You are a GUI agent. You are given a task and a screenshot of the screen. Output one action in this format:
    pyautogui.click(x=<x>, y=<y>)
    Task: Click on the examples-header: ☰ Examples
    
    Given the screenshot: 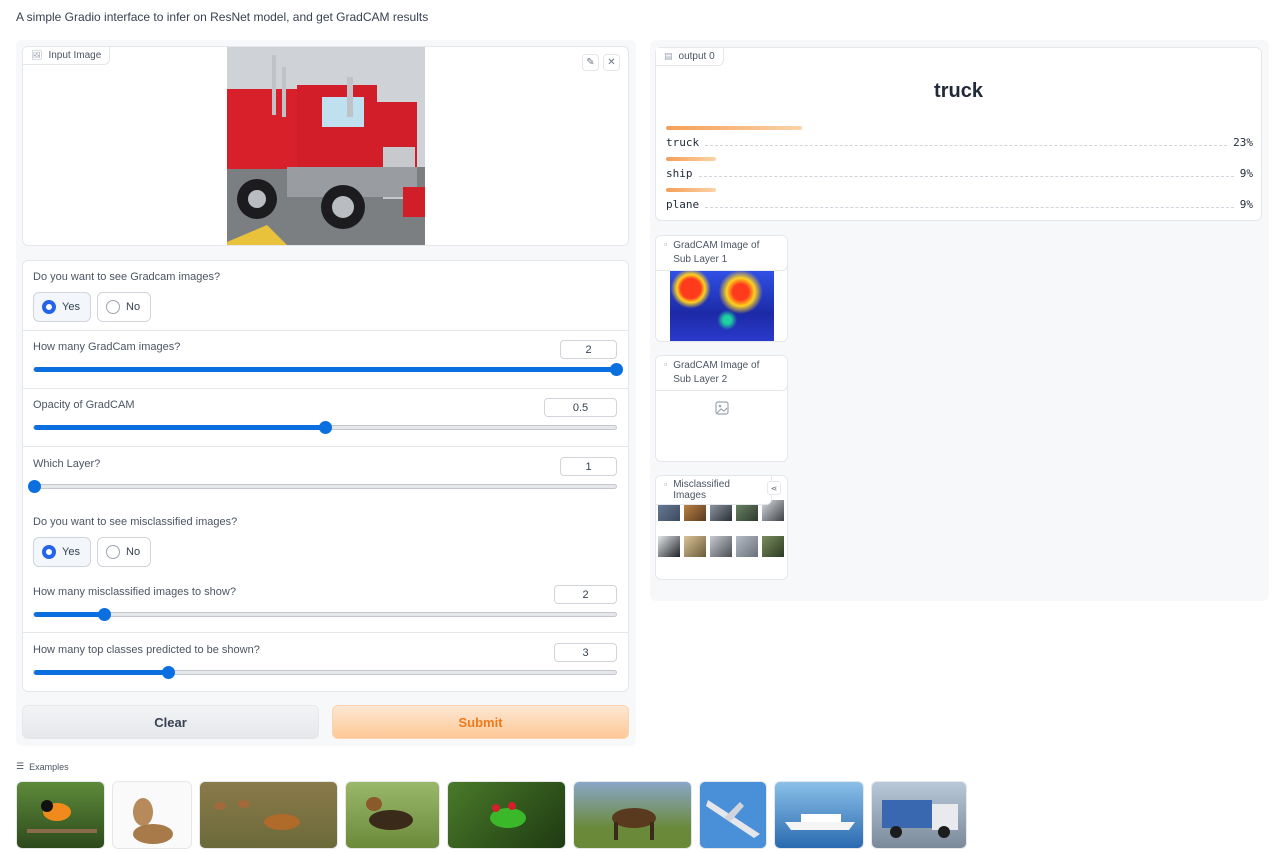 What is the action you would take?
    pyautogui.click(x=42, y=766)
    